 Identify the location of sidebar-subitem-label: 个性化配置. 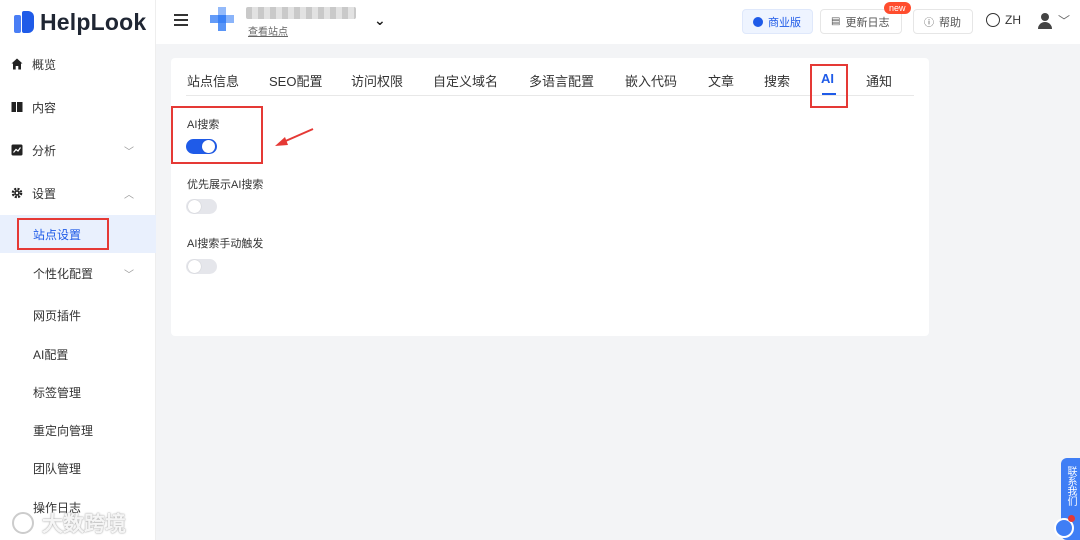
(63, 273).